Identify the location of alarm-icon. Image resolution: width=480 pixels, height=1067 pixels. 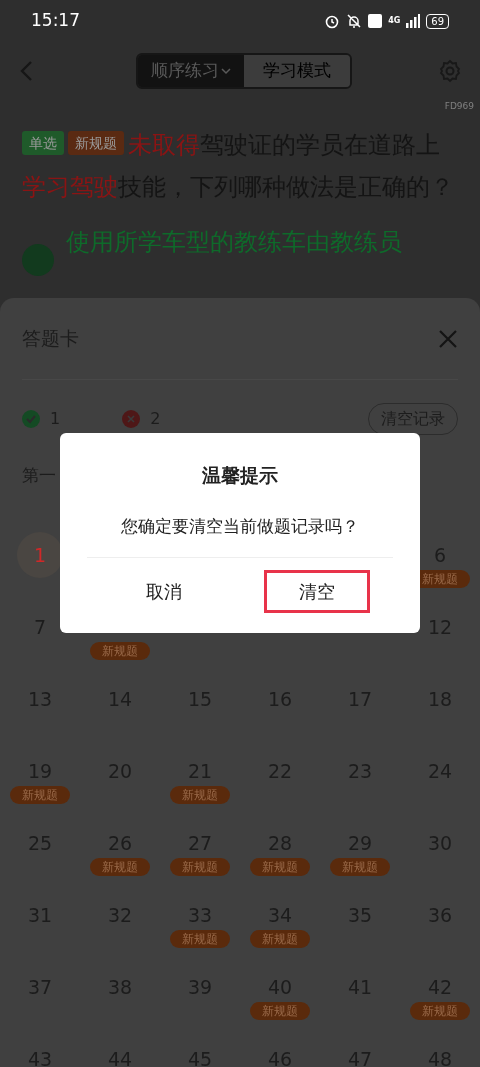
(332, 21).